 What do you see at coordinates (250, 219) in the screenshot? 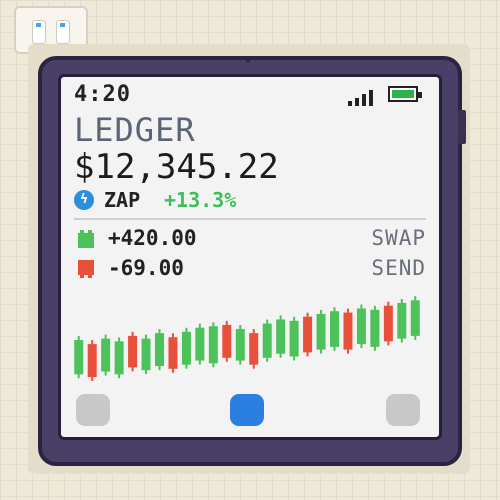
I see `divider` at bounding box center [250, 219].